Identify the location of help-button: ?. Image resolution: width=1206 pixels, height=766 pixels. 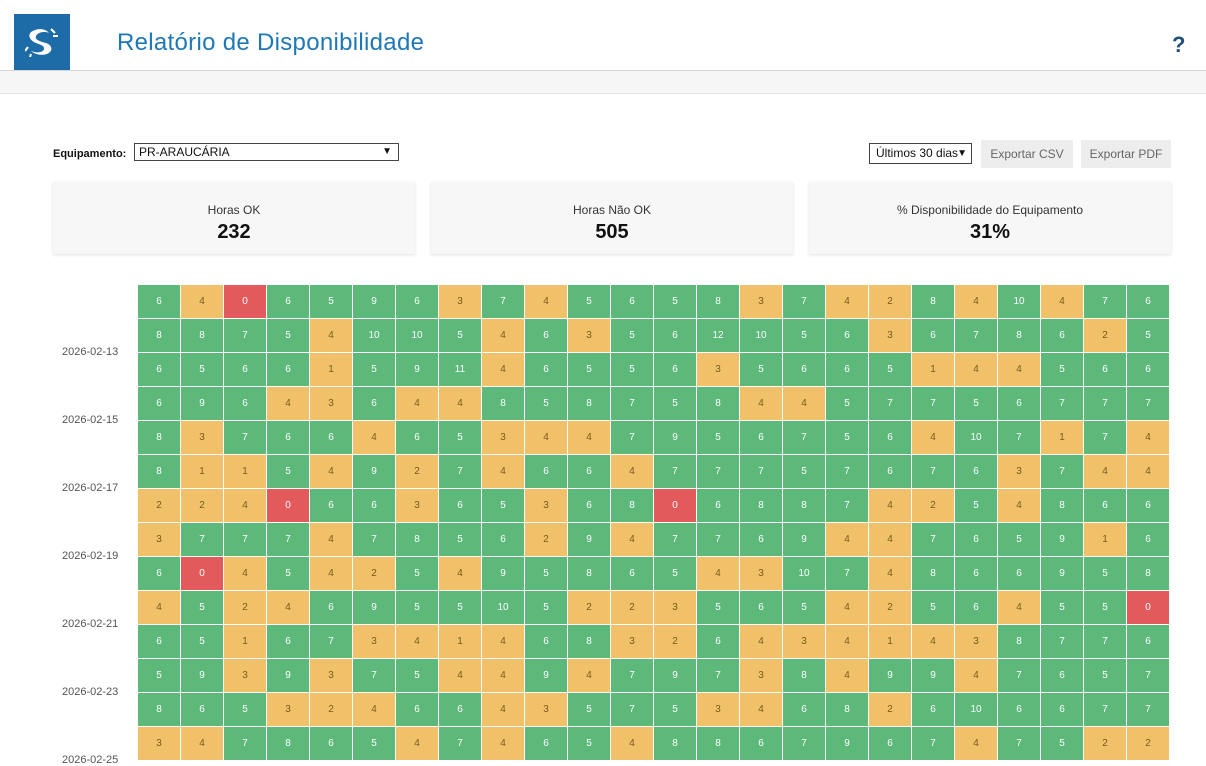
(1178, 45).